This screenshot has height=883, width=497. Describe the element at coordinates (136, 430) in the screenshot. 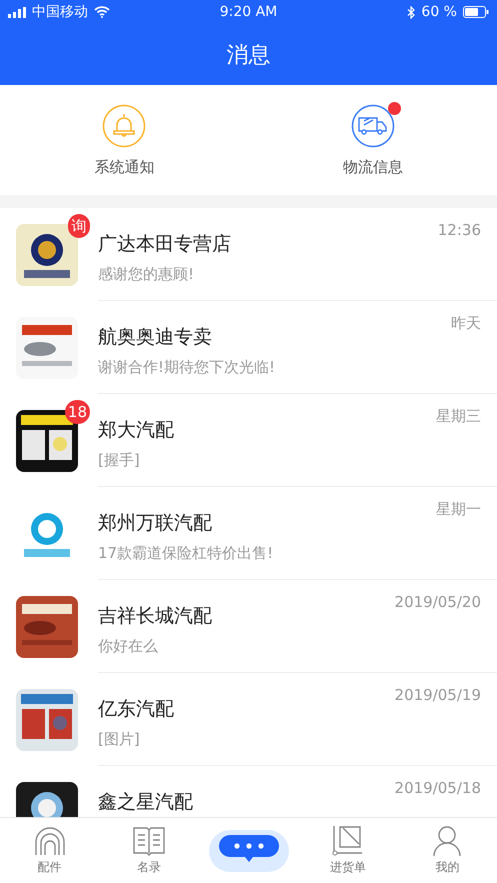

I see `contact-name: 郑大汽配` at that location.